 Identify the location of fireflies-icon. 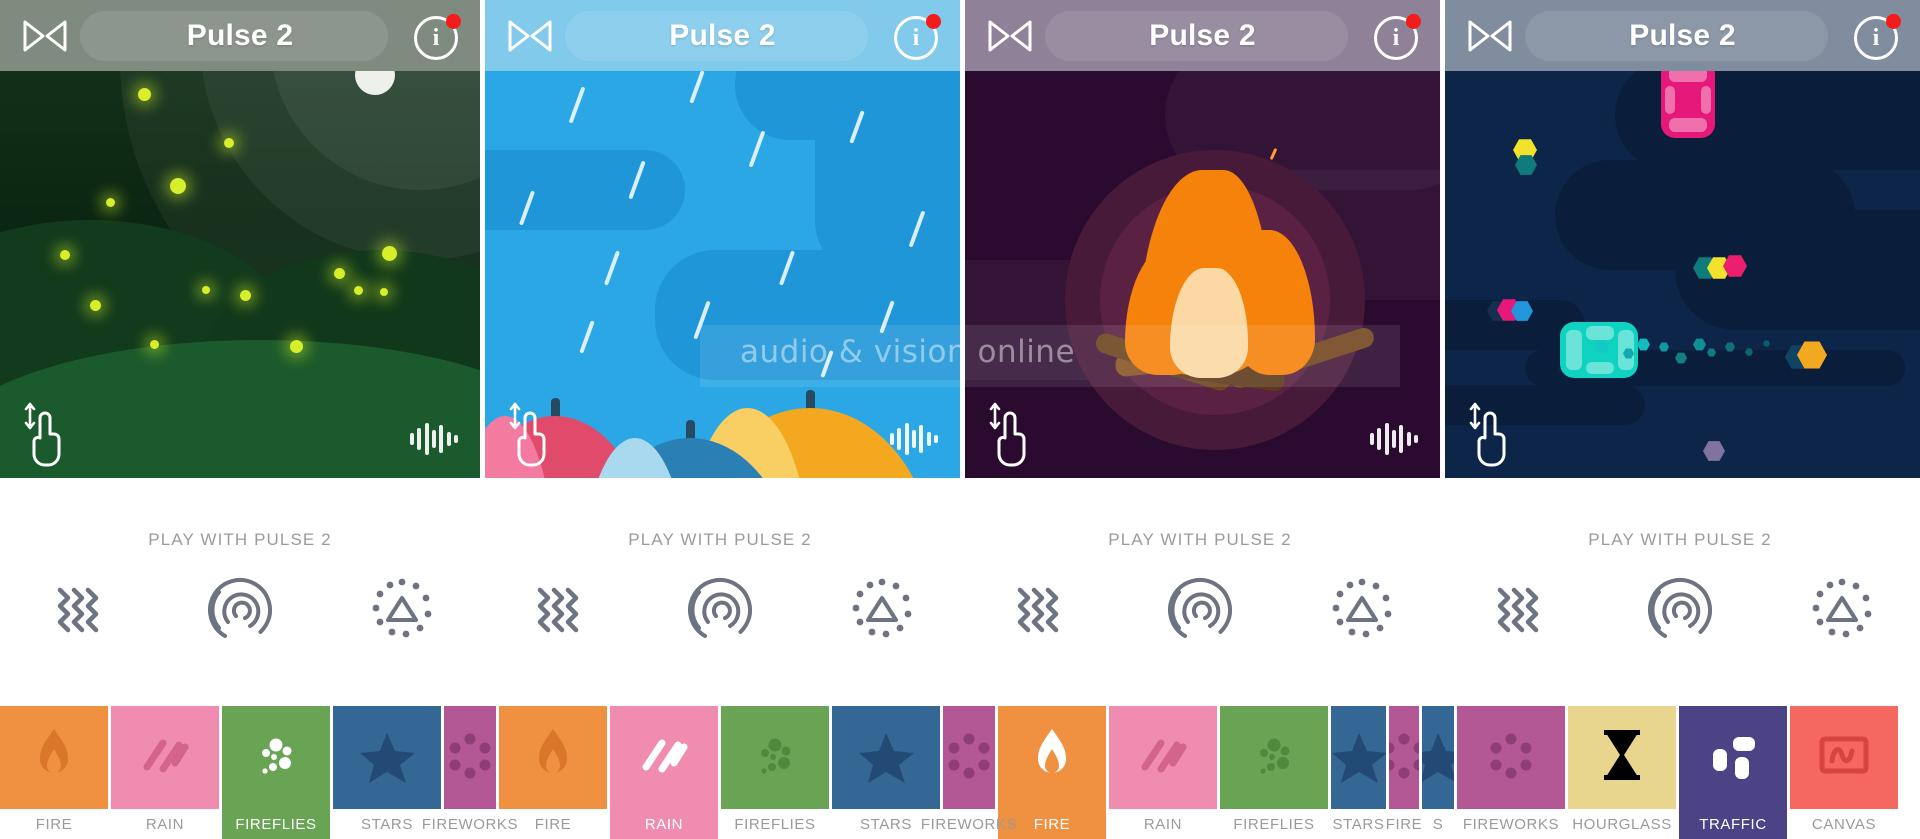
(1274, 757).